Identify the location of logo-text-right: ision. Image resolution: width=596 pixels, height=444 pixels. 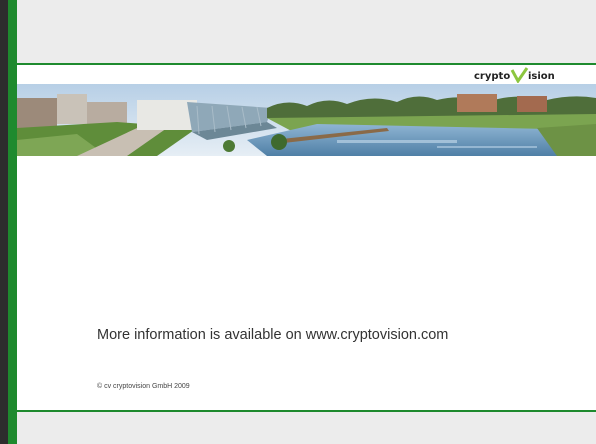
(541, 76).